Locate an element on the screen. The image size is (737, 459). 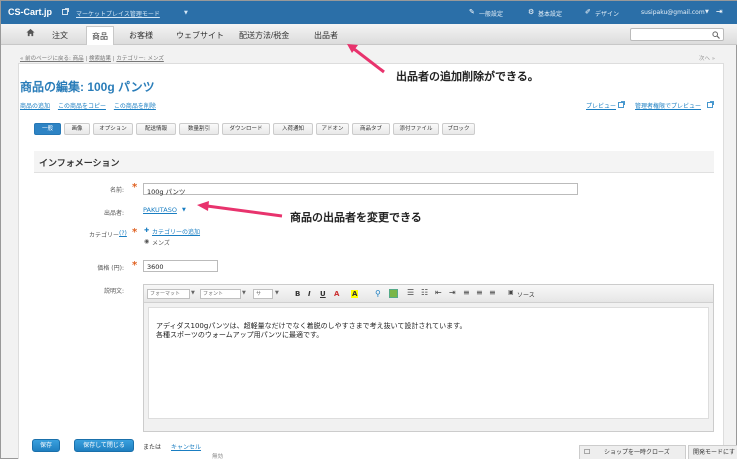
arrow-head-icon is located at coordinates (203, 206).